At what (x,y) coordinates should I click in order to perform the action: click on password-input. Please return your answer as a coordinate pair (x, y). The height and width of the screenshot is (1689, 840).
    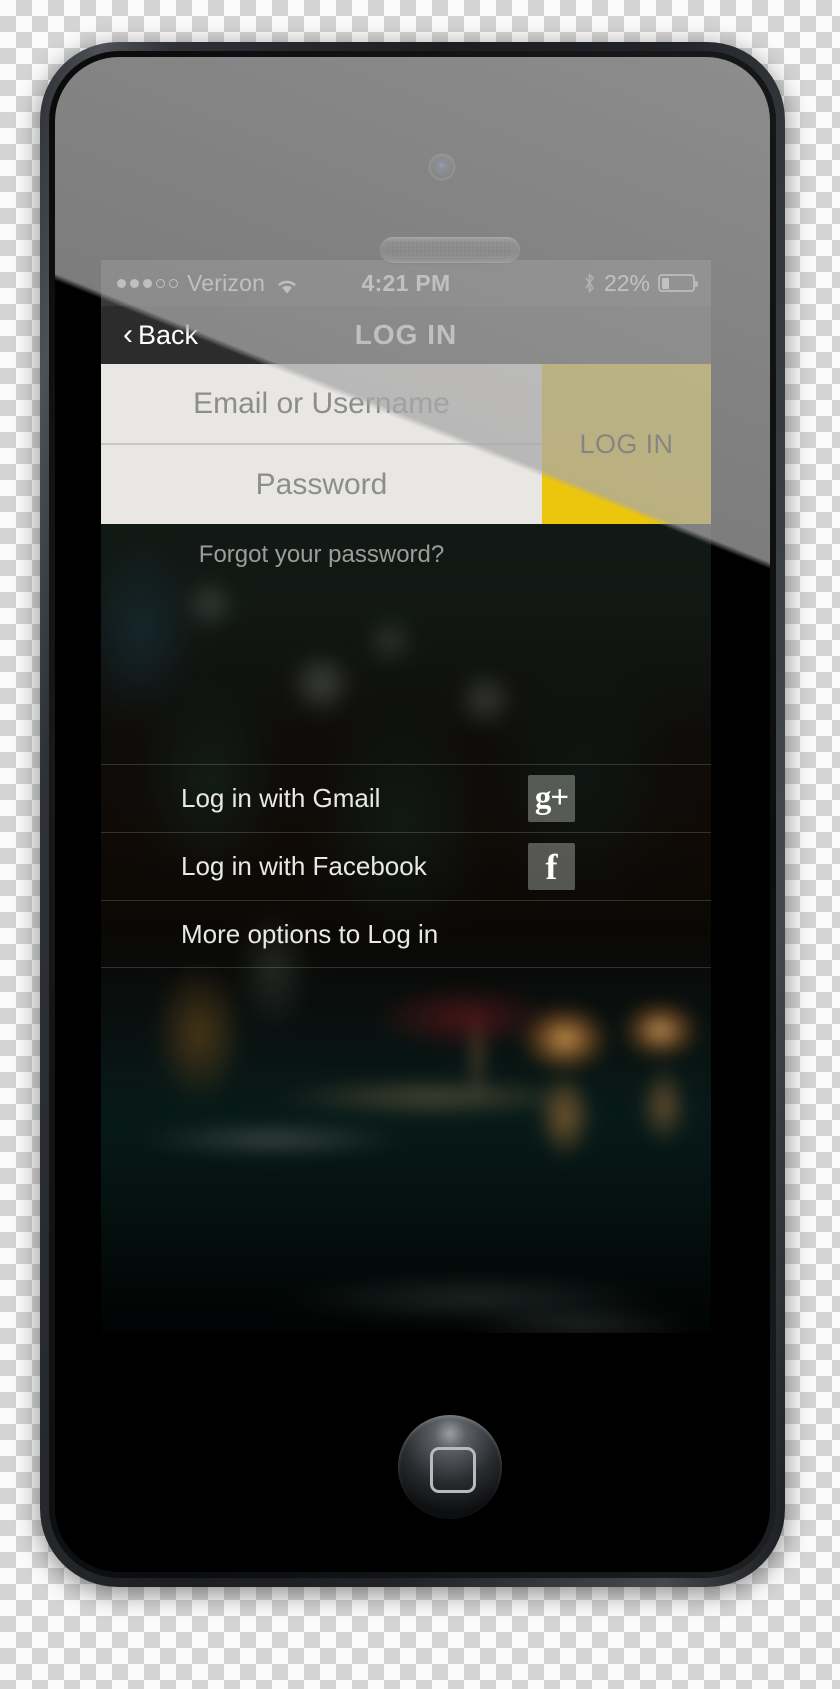
    Looking at the image, I should click on (322, 484).